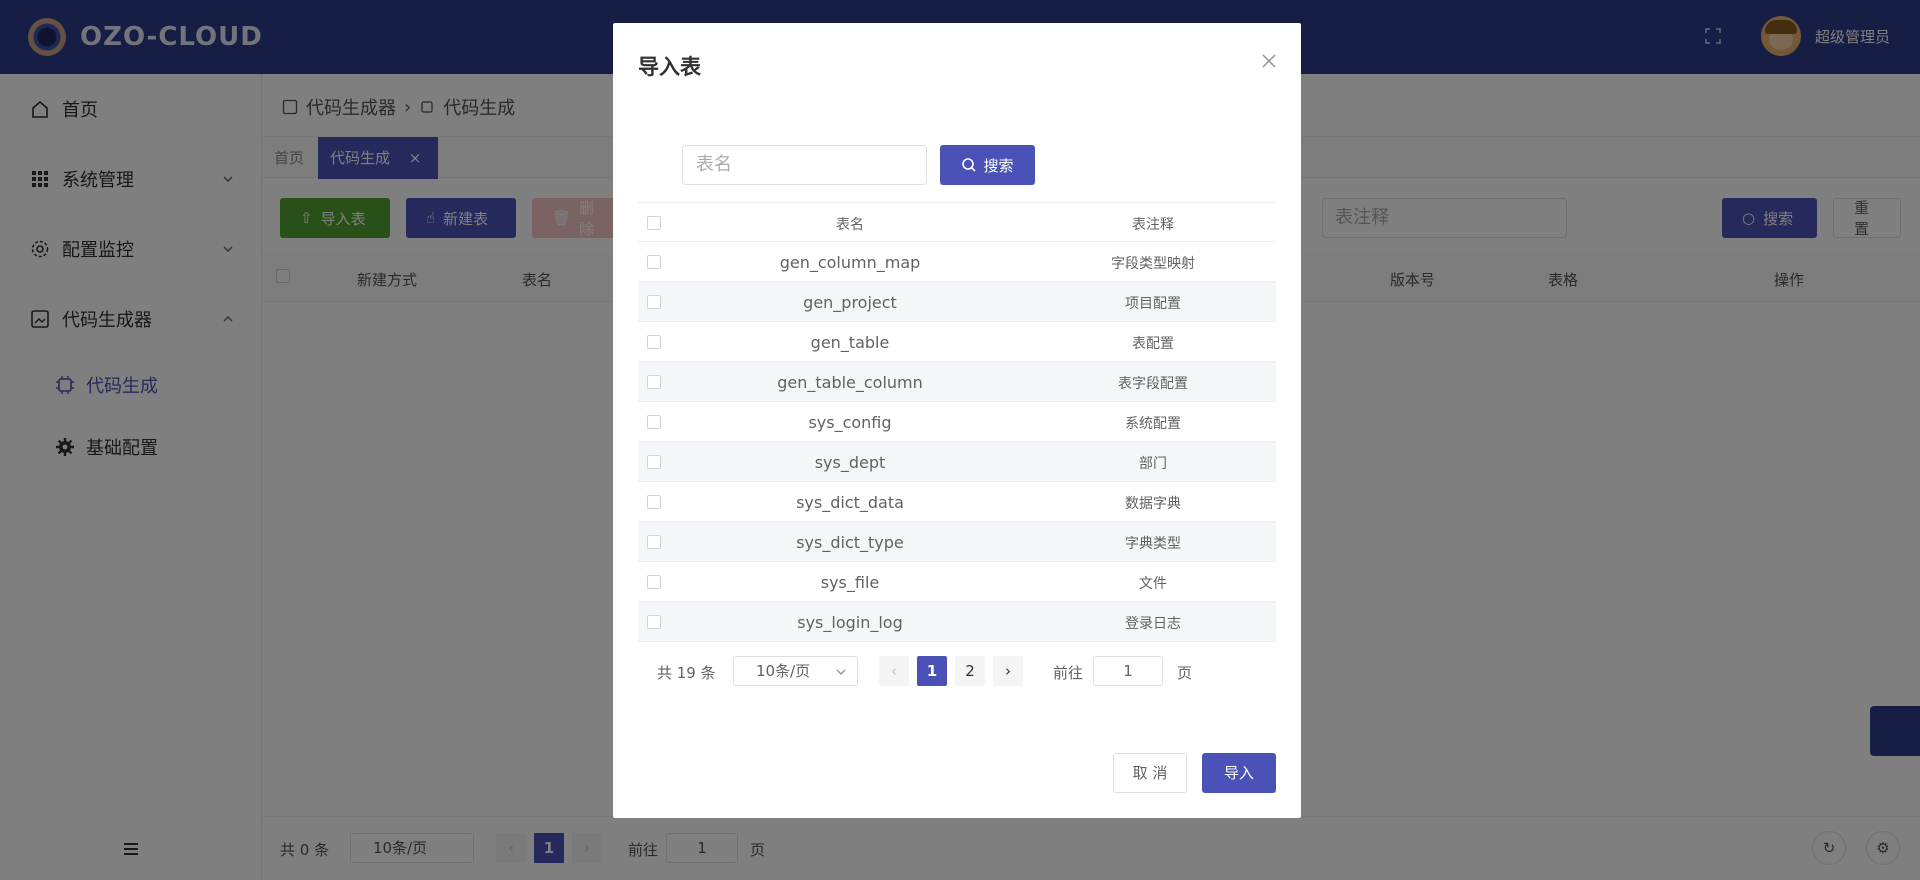  Describe the element at coordinates (970, 671) in the screenshot. I see `page-button-2: 2` at that location.